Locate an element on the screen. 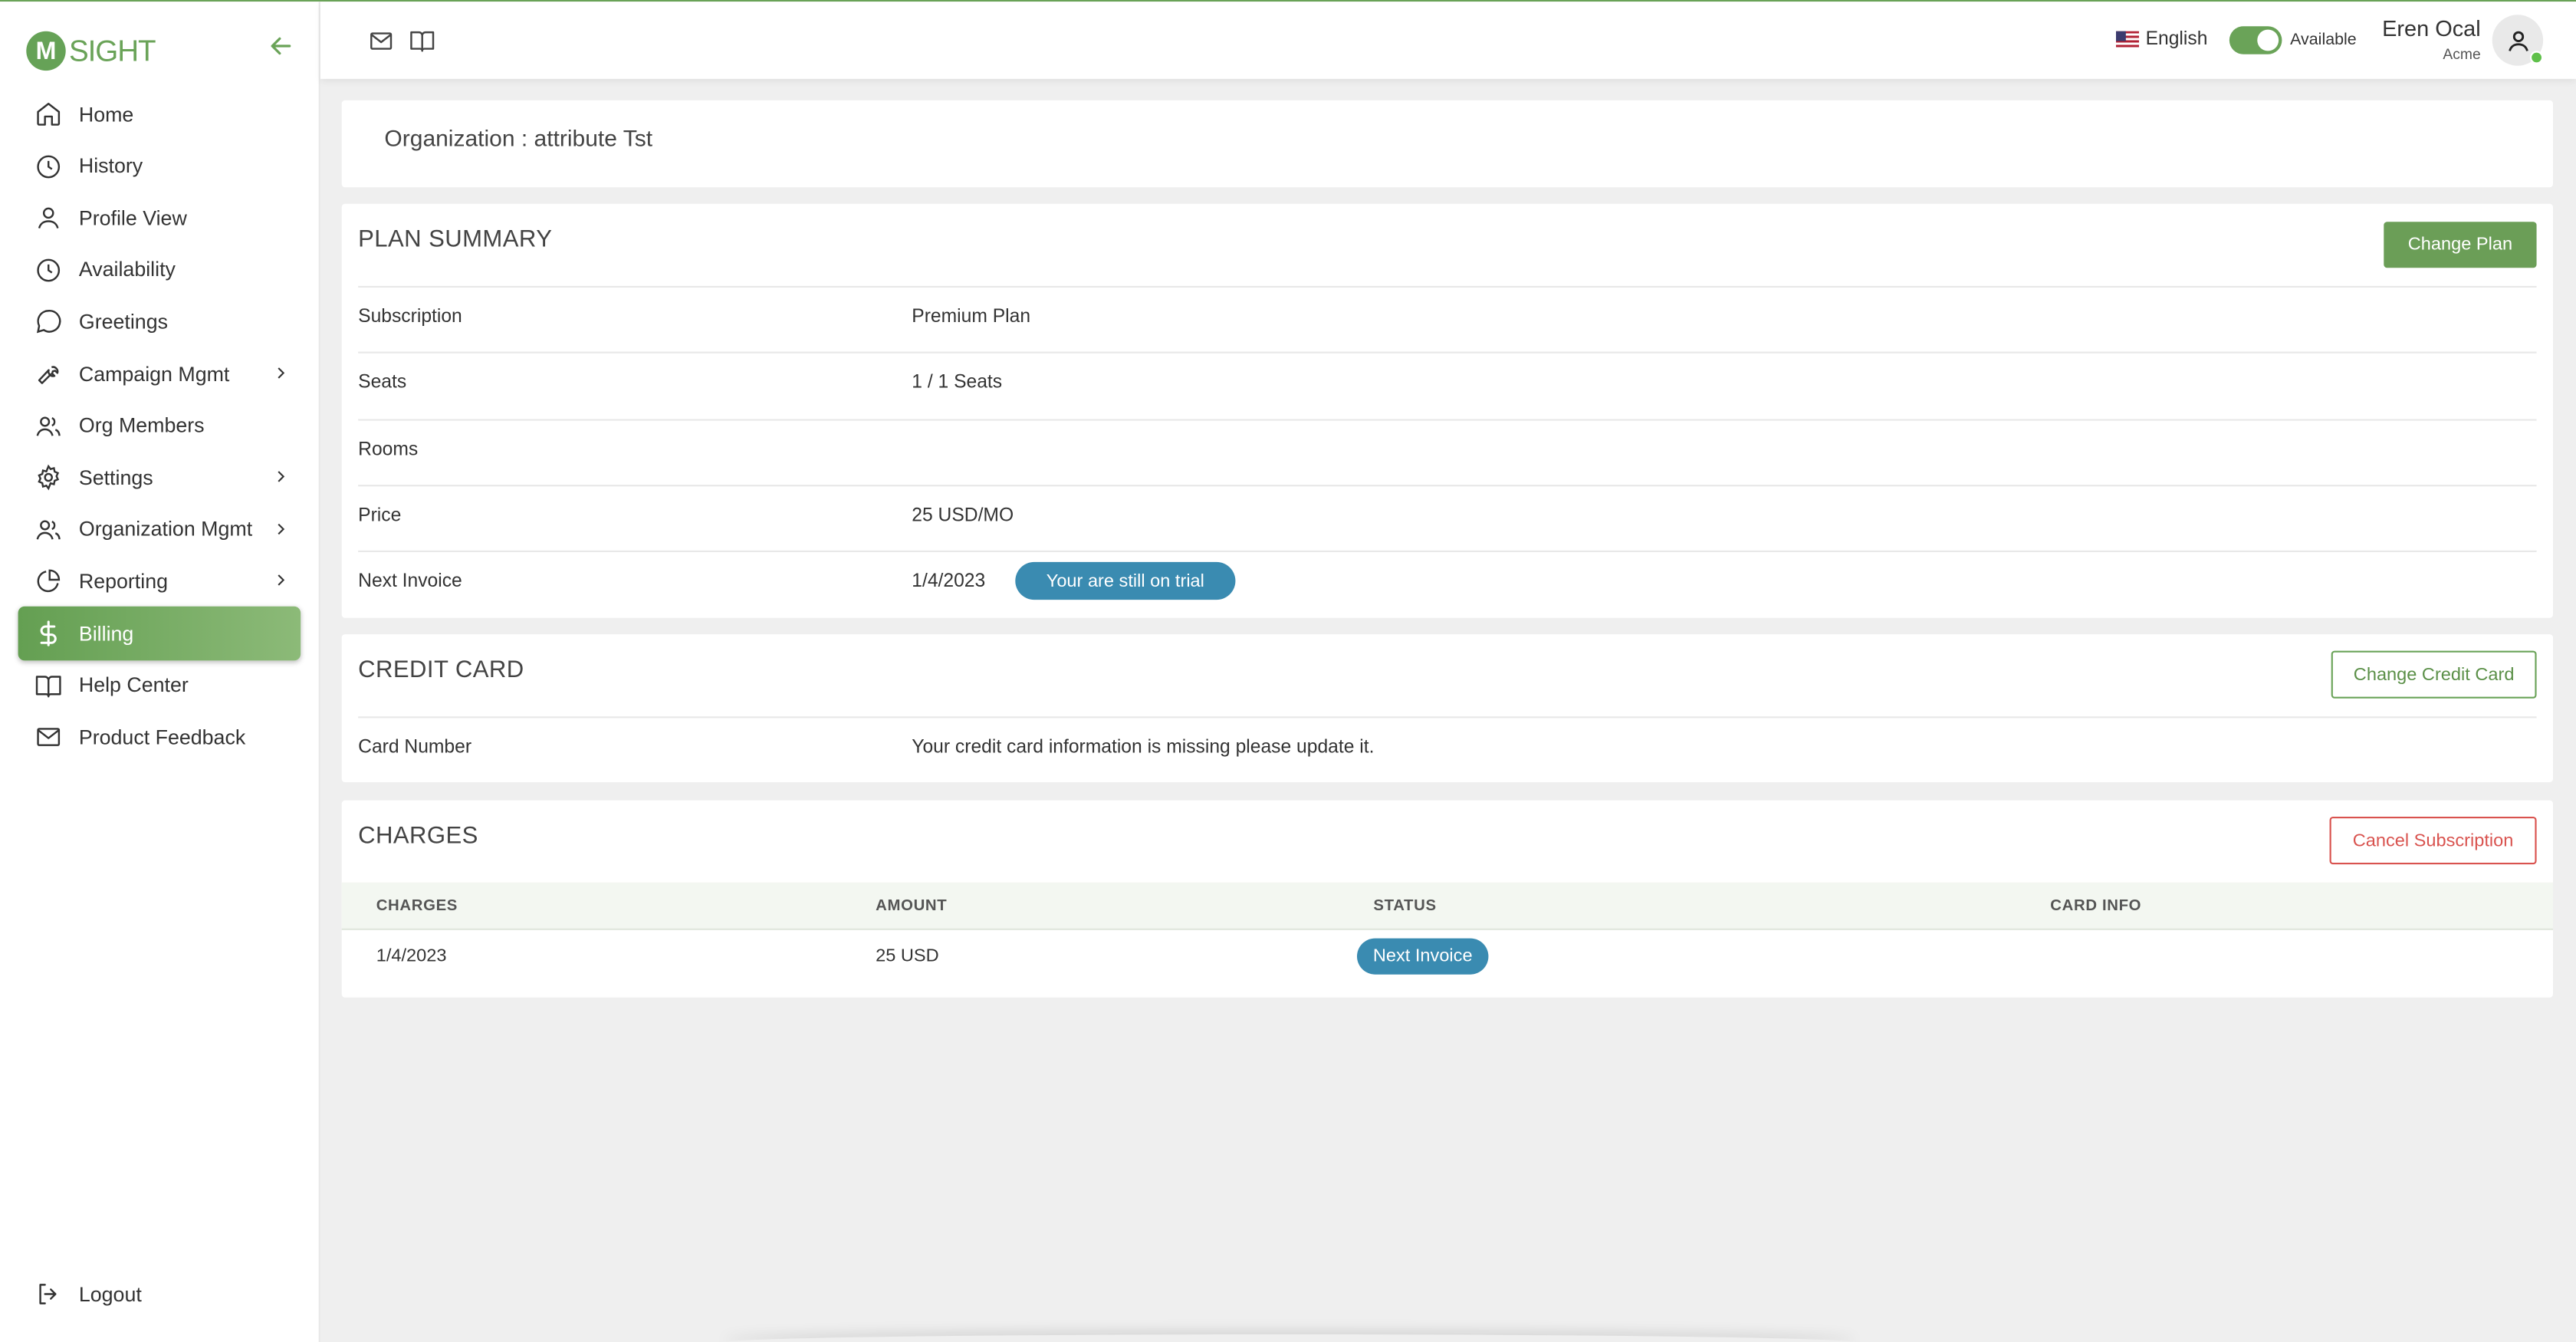 The width and height of the screenshot is (2576, 1342). language-selector: English is located at coordinates (2162, 39).